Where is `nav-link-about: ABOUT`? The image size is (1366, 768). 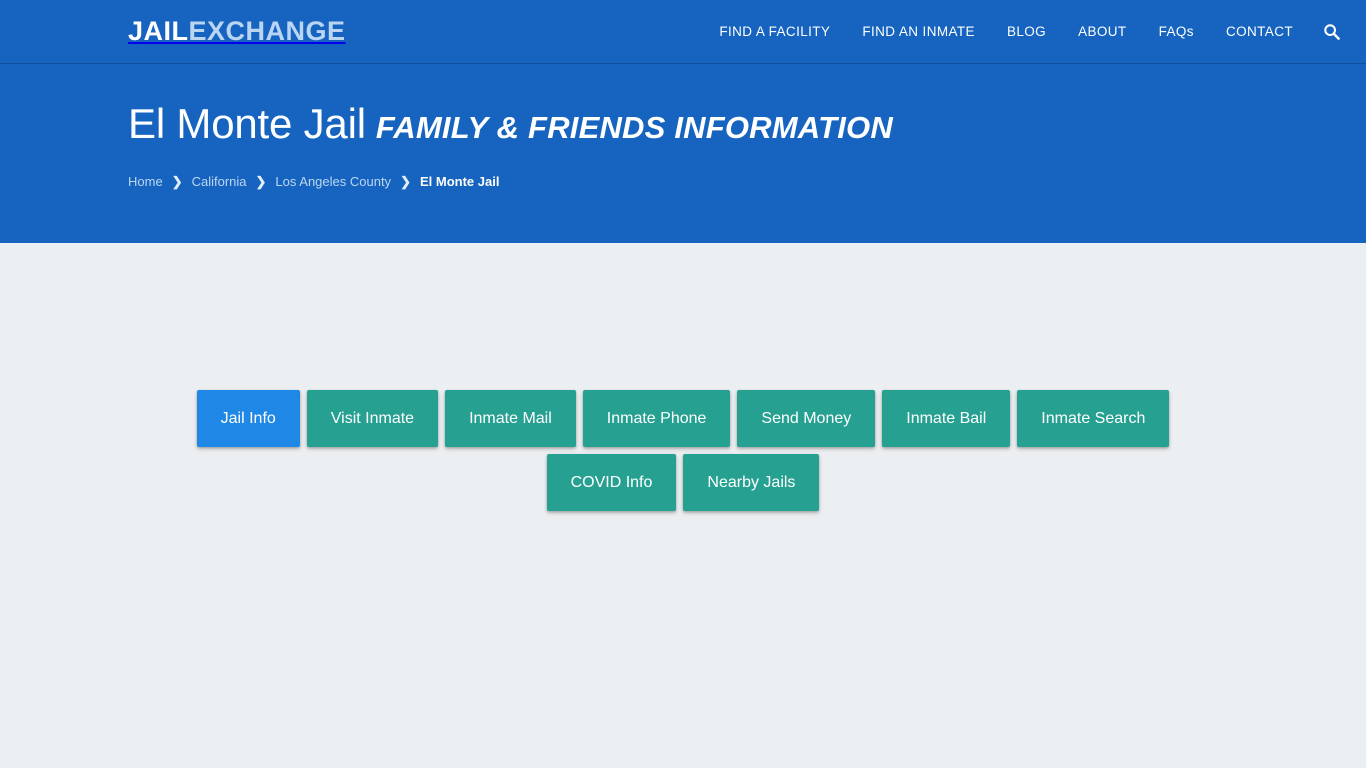
nav-link-about: ABOUT is located at coordinates (1102, 32).